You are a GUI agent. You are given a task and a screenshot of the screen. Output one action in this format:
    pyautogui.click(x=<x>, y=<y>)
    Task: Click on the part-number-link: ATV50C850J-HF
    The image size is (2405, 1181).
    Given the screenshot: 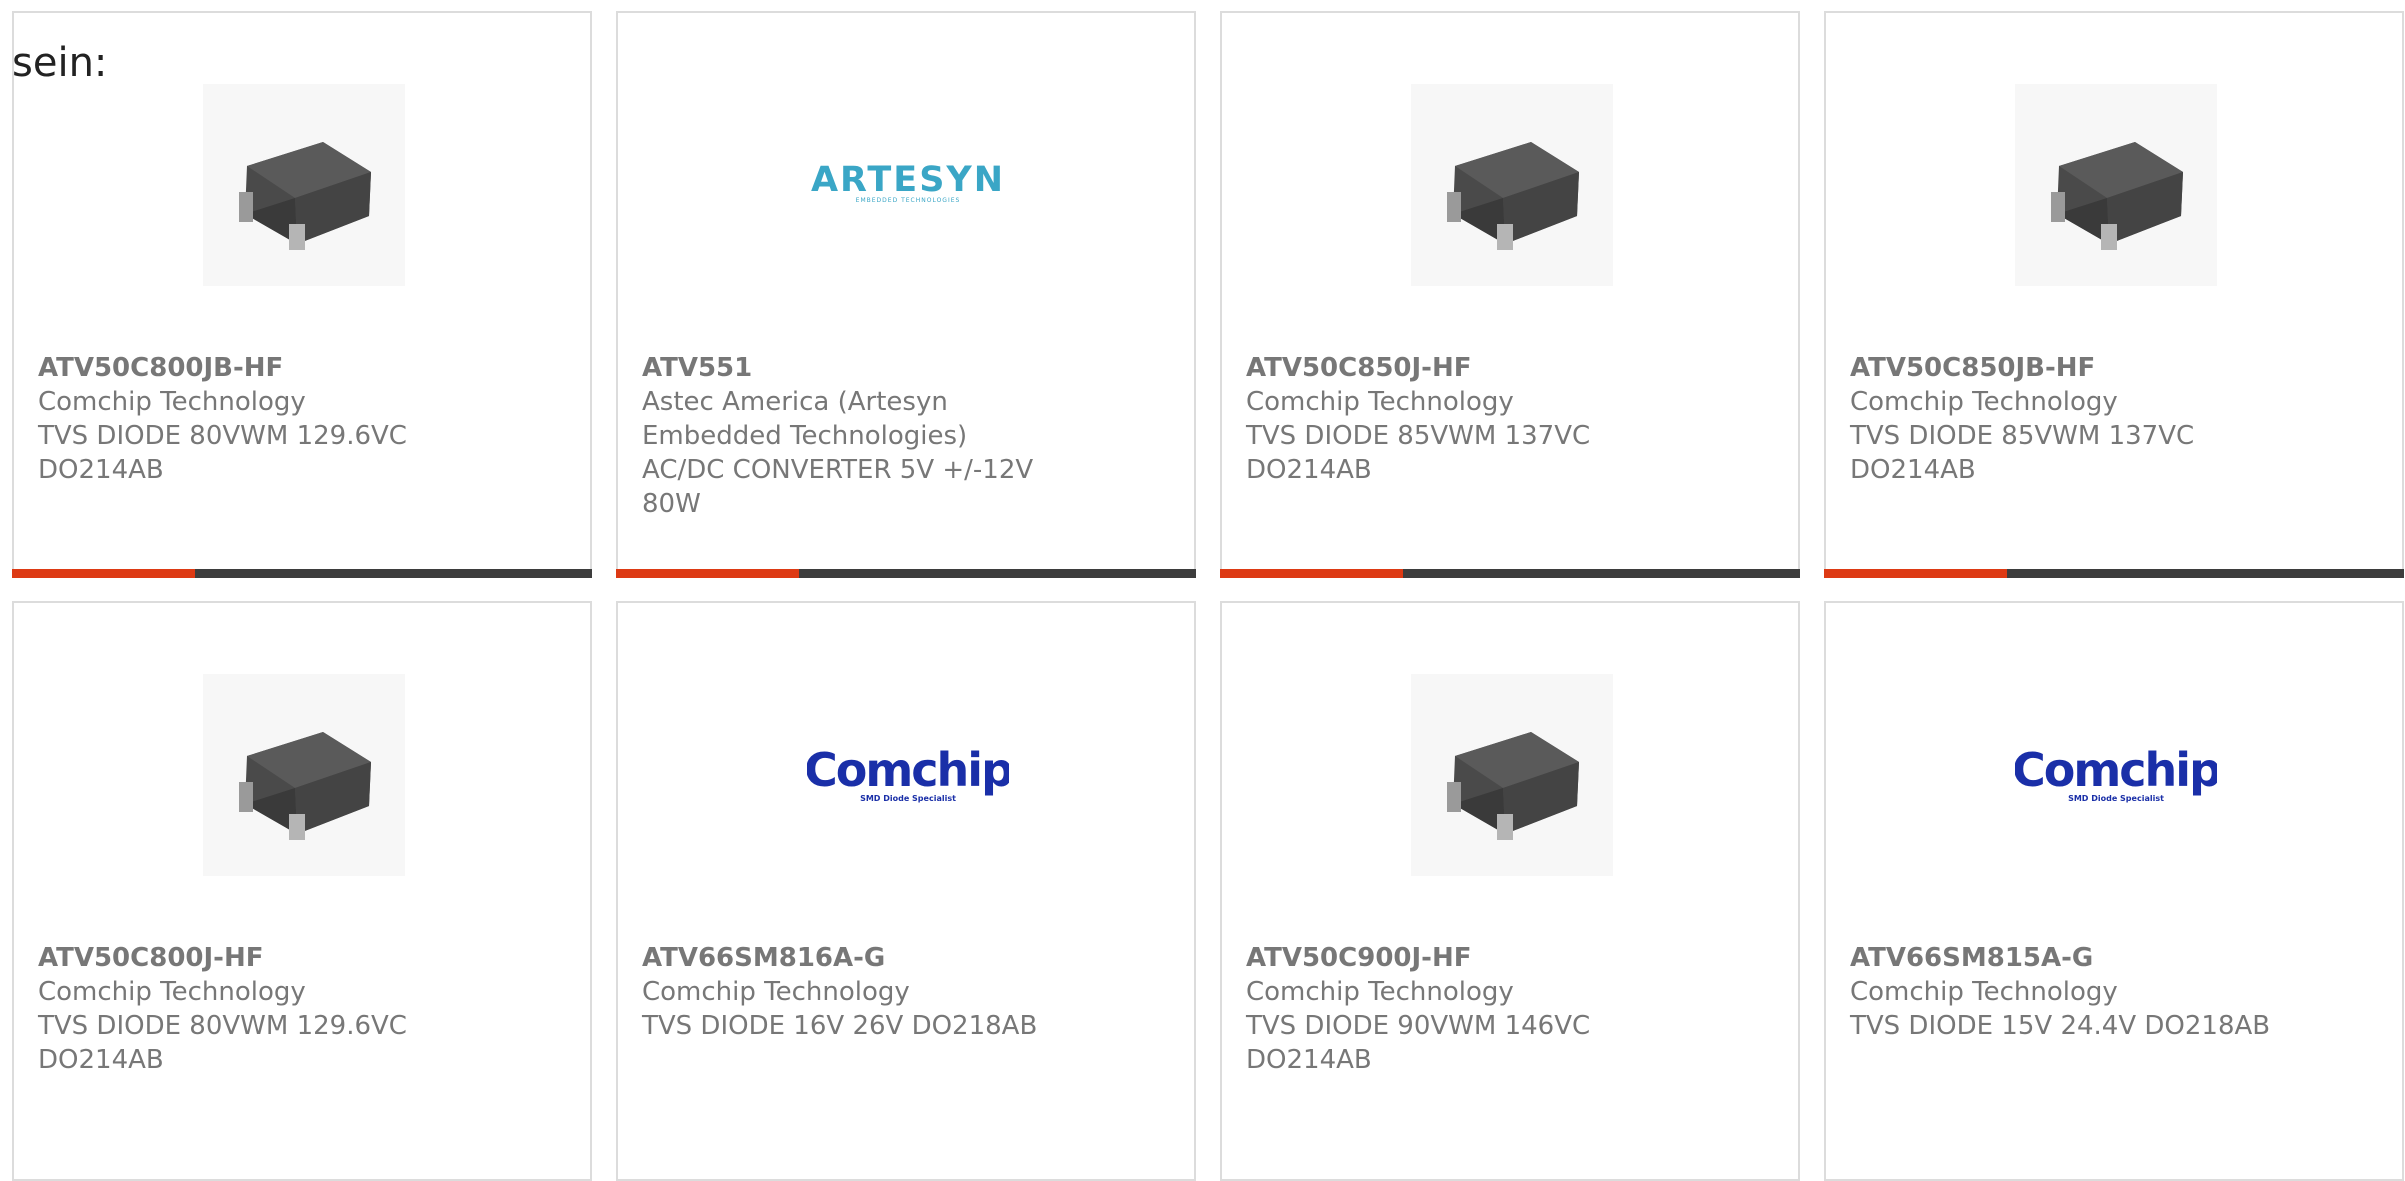 What is the action you would take?
    pyautogui.click(x=1481, y=368)
    